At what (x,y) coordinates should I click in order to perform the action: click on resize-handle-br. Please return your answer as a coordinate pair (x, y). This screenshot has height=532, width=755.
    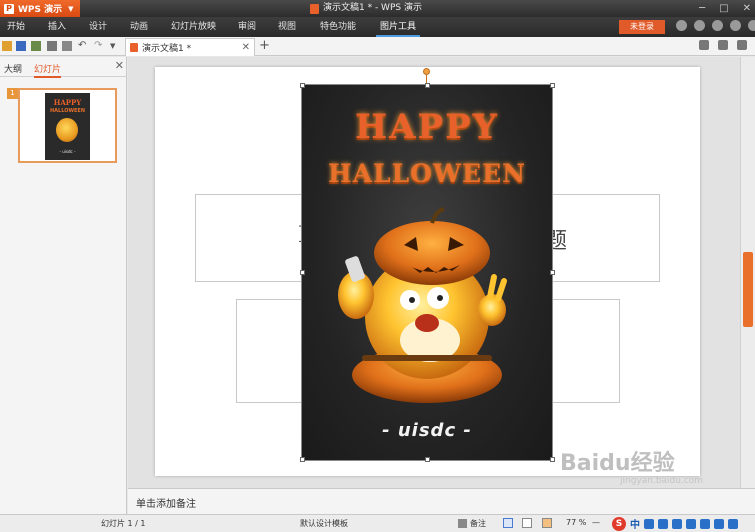
    Looking at the image, I should click on (552, 459).